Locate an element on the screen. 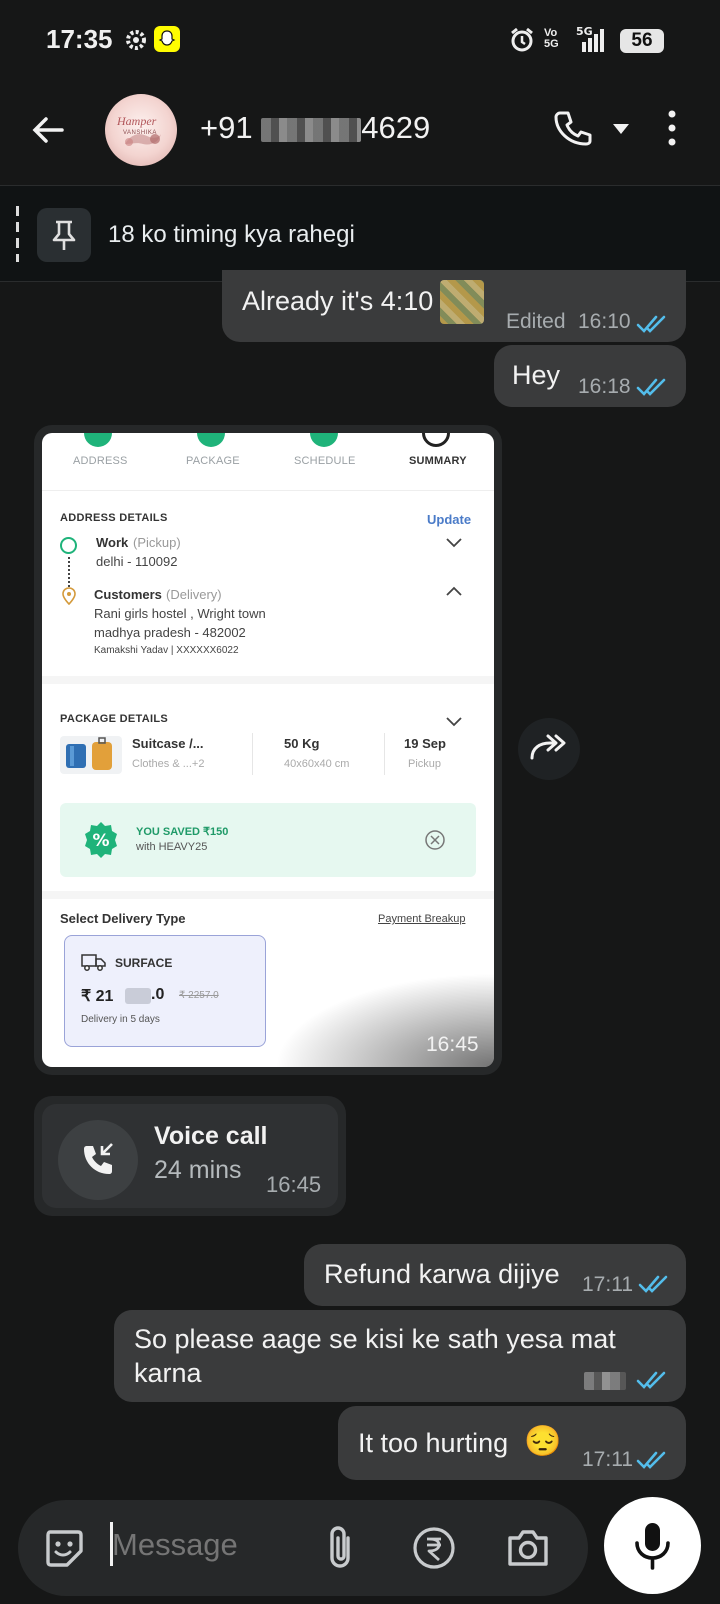 The image size is (720, 1604). redacted-time is located at coordinates (605, 1381).